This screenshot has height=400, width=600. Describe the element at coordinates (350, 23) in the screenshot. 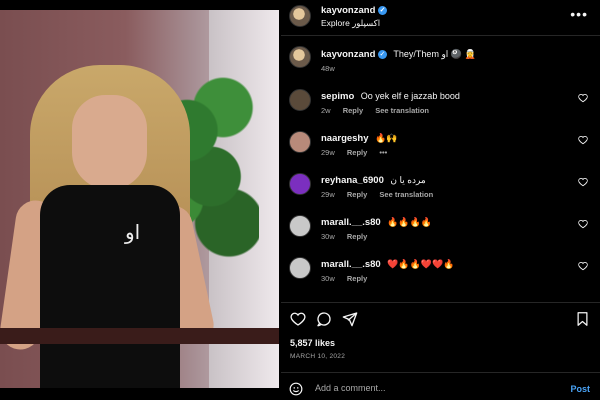

I see `post-location: Explore اکسپلور` at that location.